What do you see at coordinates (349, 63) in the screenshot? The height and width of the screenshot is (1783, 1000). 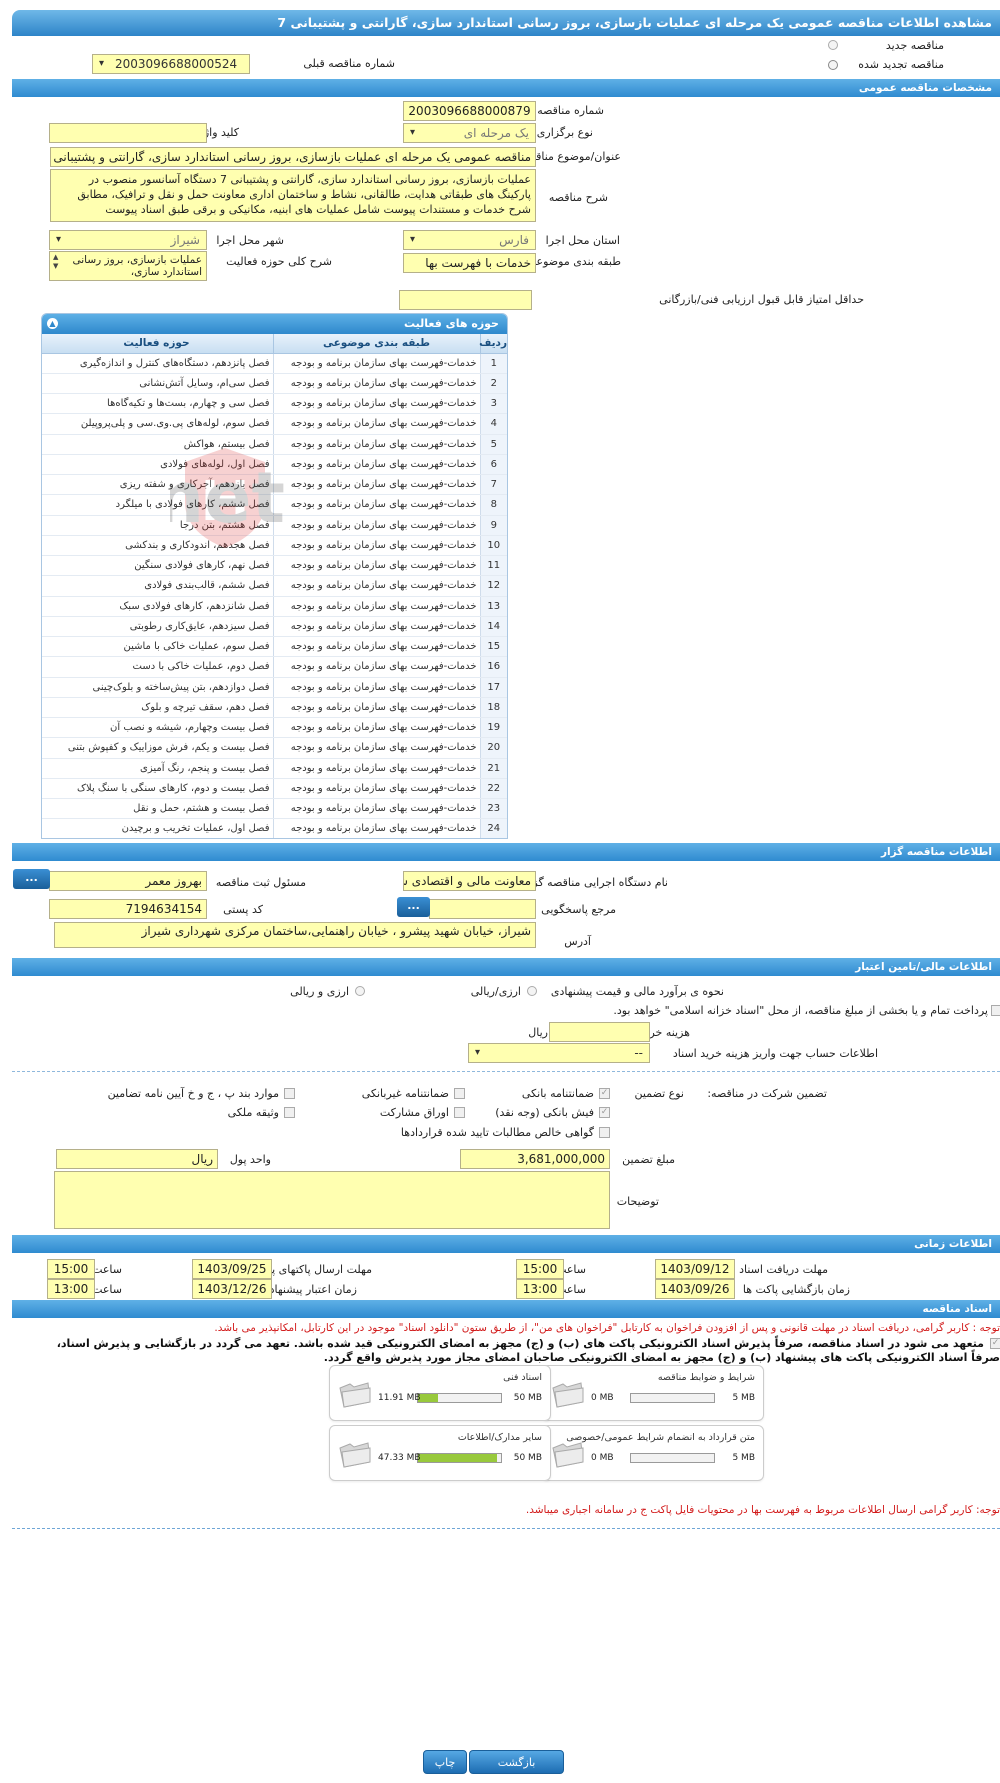 I see `prev-number-label: شماره مناقصه قبلی` at bounding box center [349, 63].